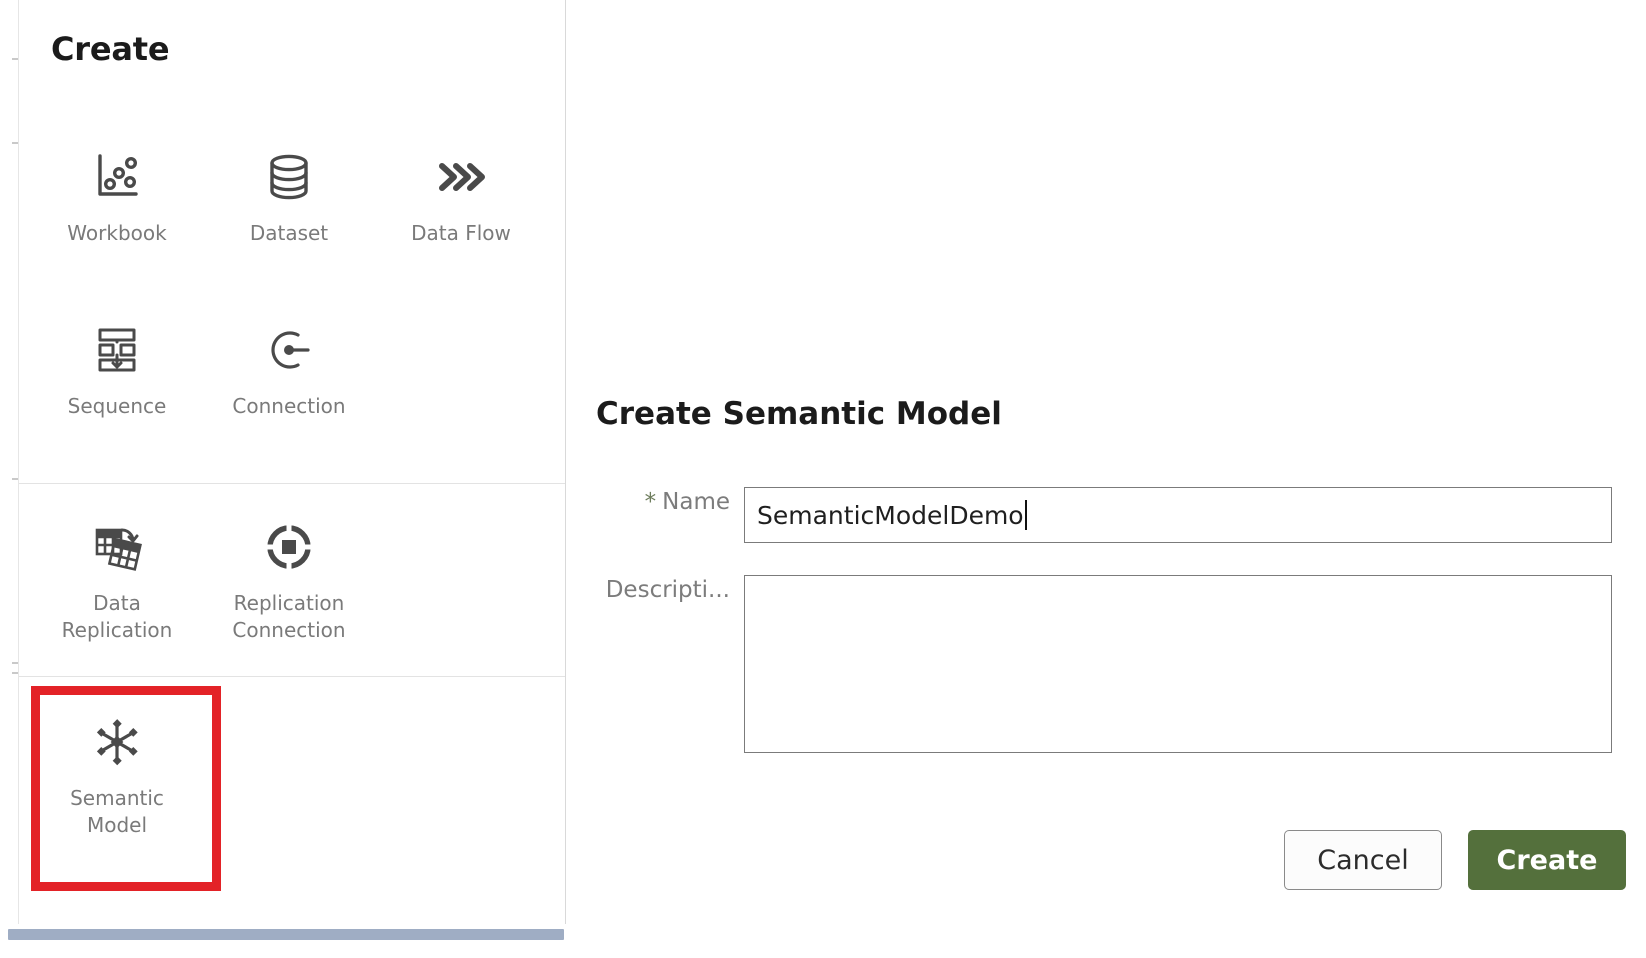 This screenshot has height=958, width=1646. I want to click on create-tile-dataset: Dataset, so click(289, 195).